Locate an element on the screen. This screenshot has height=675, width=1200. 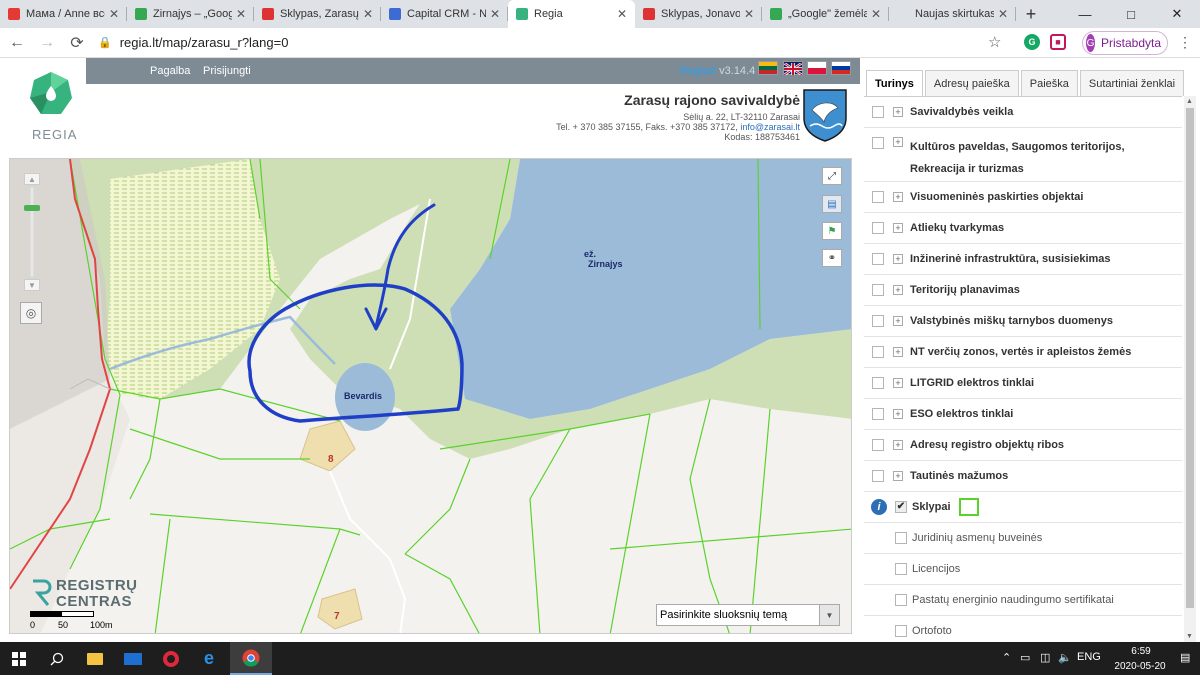
minimize-icon: — is located at coordinates (1085, 14).